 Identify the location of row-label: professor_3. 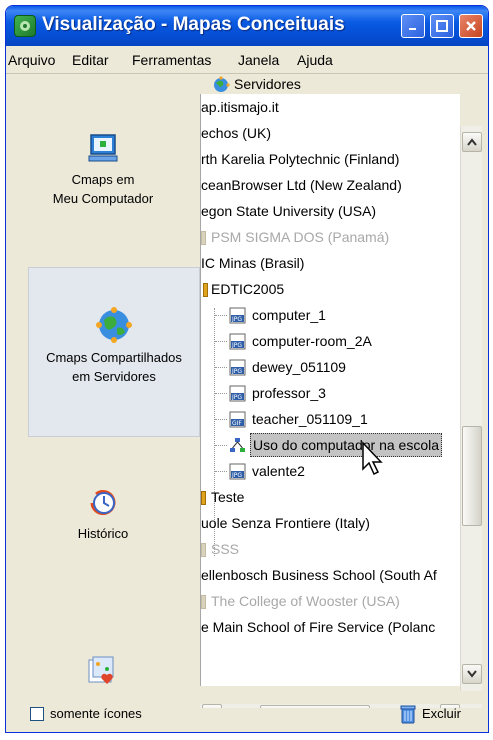
(289, 393).